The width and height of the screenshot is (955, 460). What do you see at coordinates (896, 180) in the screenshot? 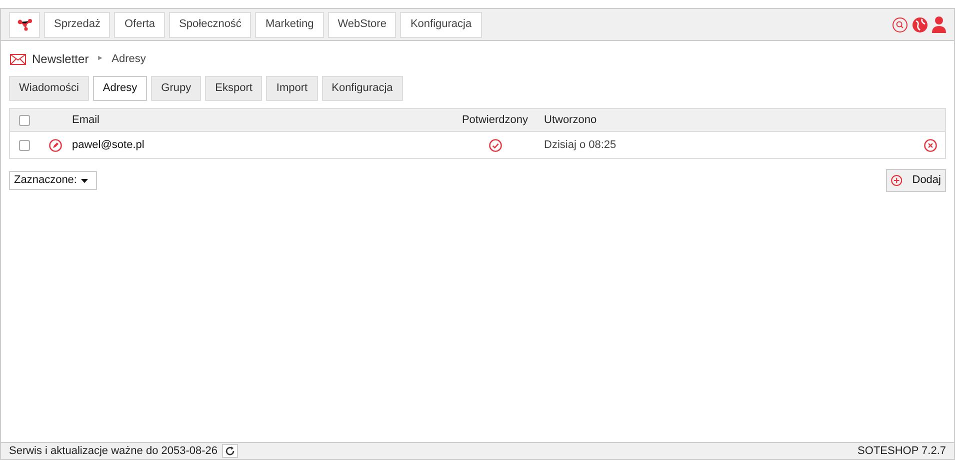
I see `plus-icon` at bounding box center [896, 180].